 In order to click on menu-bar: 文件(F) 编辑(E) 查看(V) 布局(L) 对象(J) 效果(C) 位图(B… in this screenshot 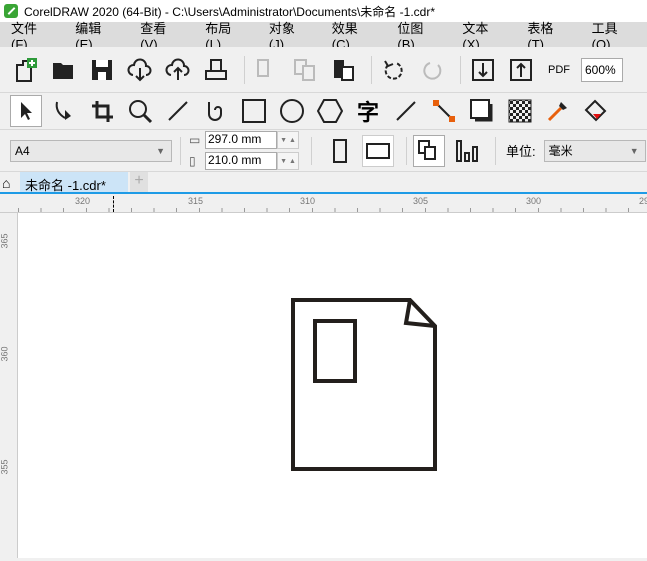, I will do `click(323, 36)`.